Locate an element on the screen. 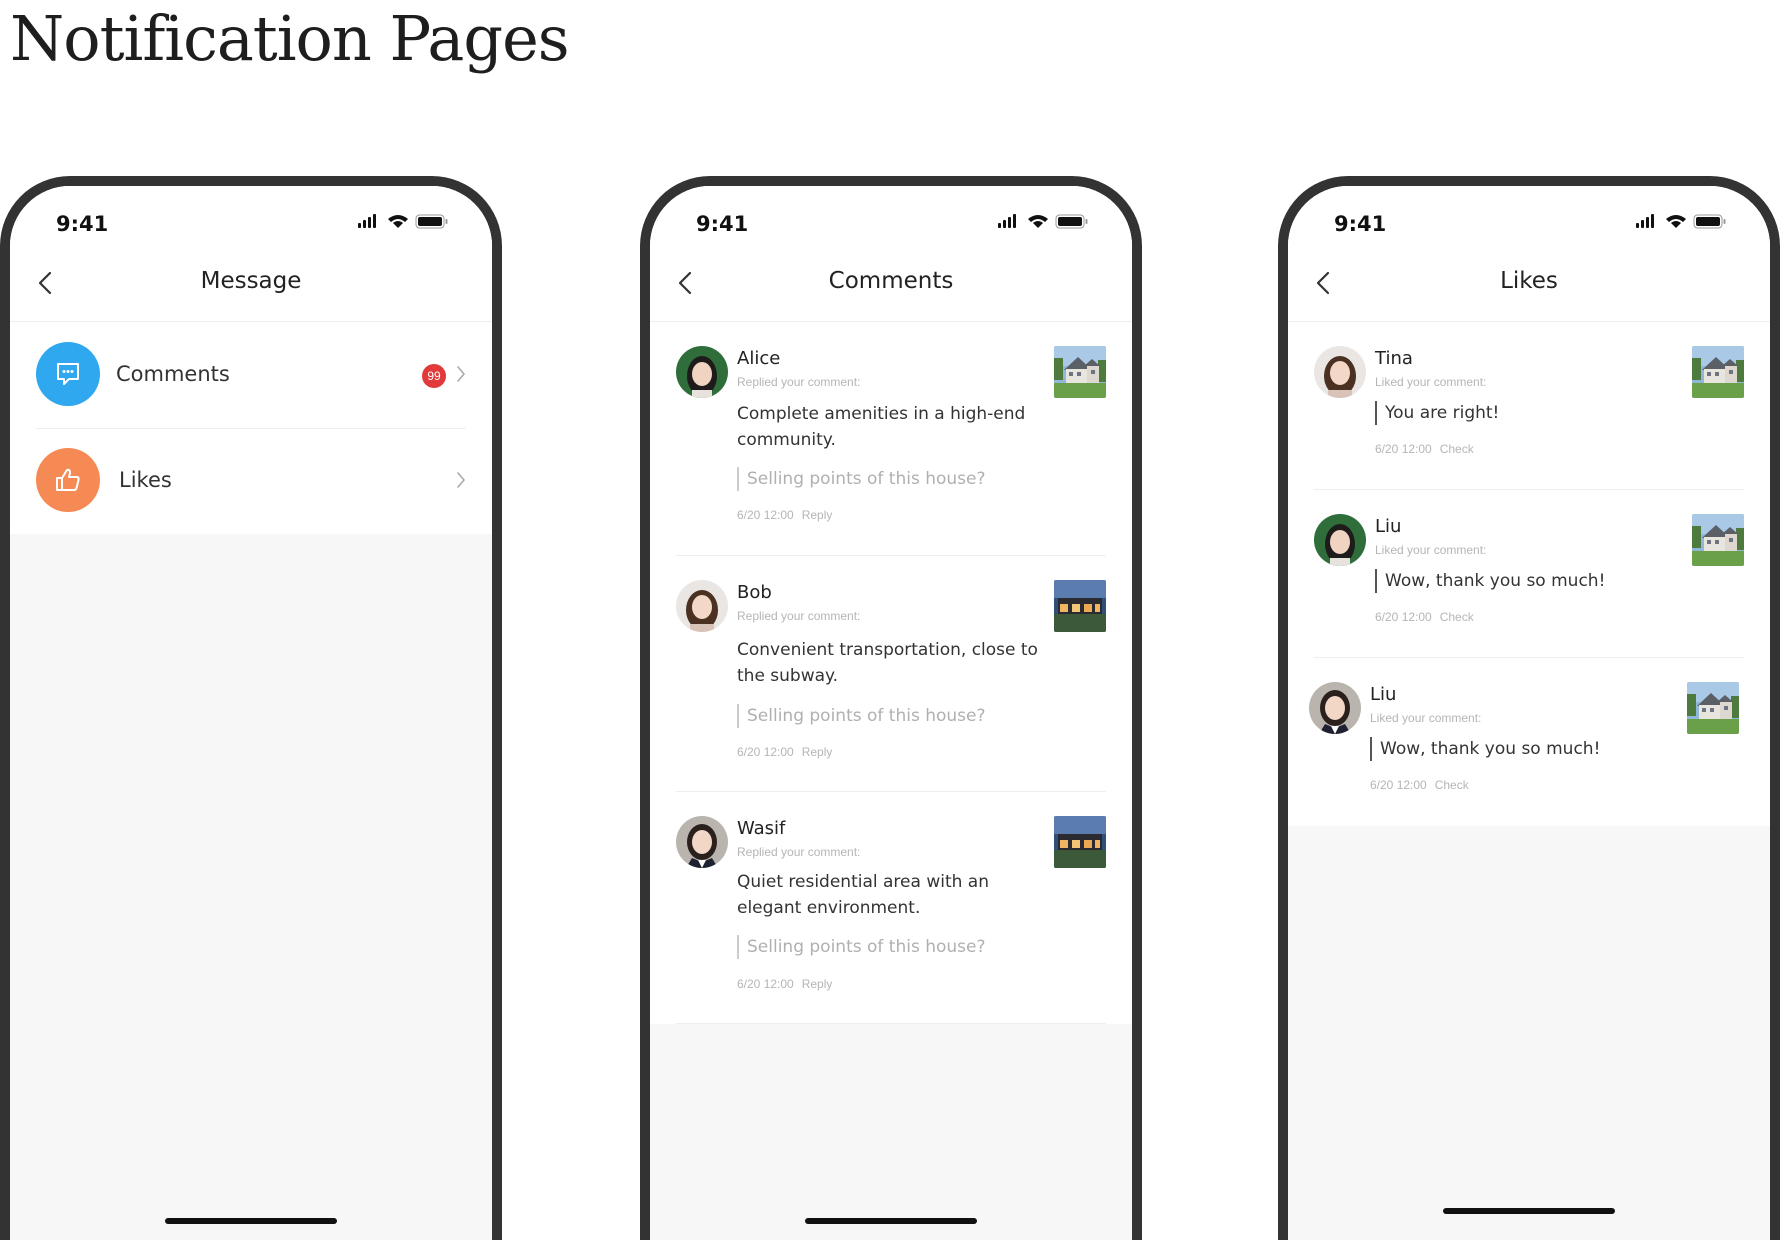  nav-title: Message is located at coordinates (251, 281).